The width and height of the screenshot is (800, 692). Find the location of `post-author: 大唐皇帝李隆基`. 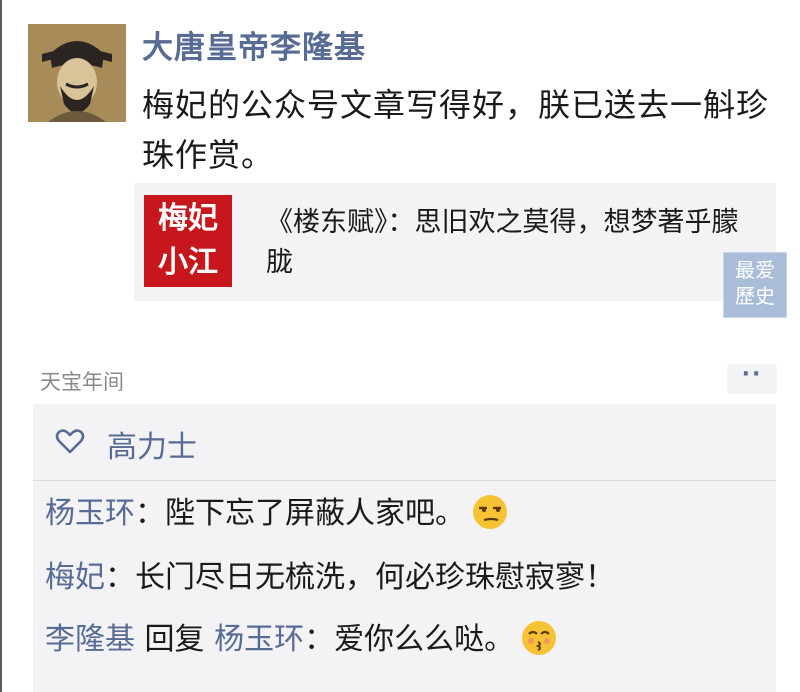

post-author: 大唐皇帝李隆基 is located at coordinates (254, 44).